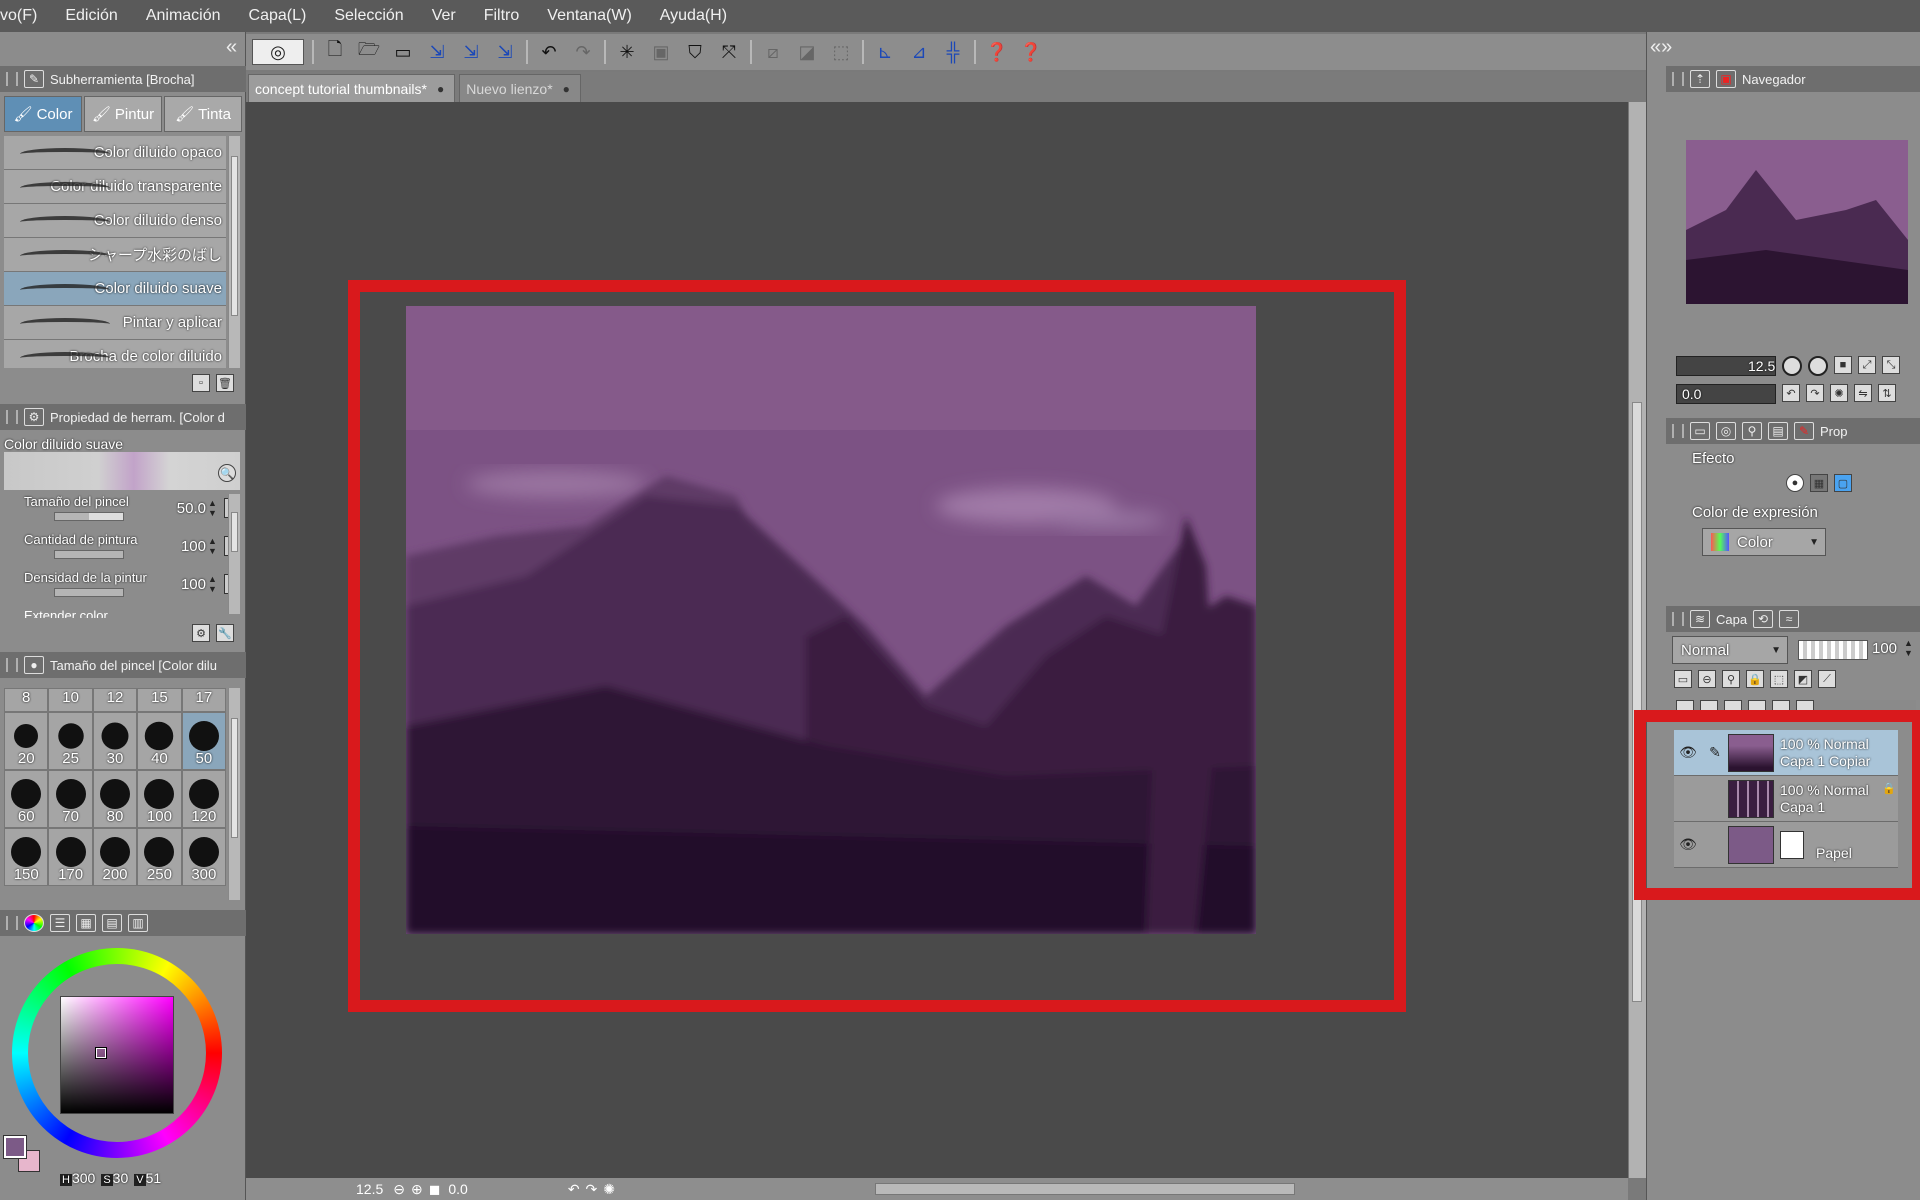 The height and width of the screenshot is (1200, 1920). What do you see at coordinates (1752, 431) in the screenshot?
I see `tool-tab-icon: ⚲` at bounding box center [1752, 431].